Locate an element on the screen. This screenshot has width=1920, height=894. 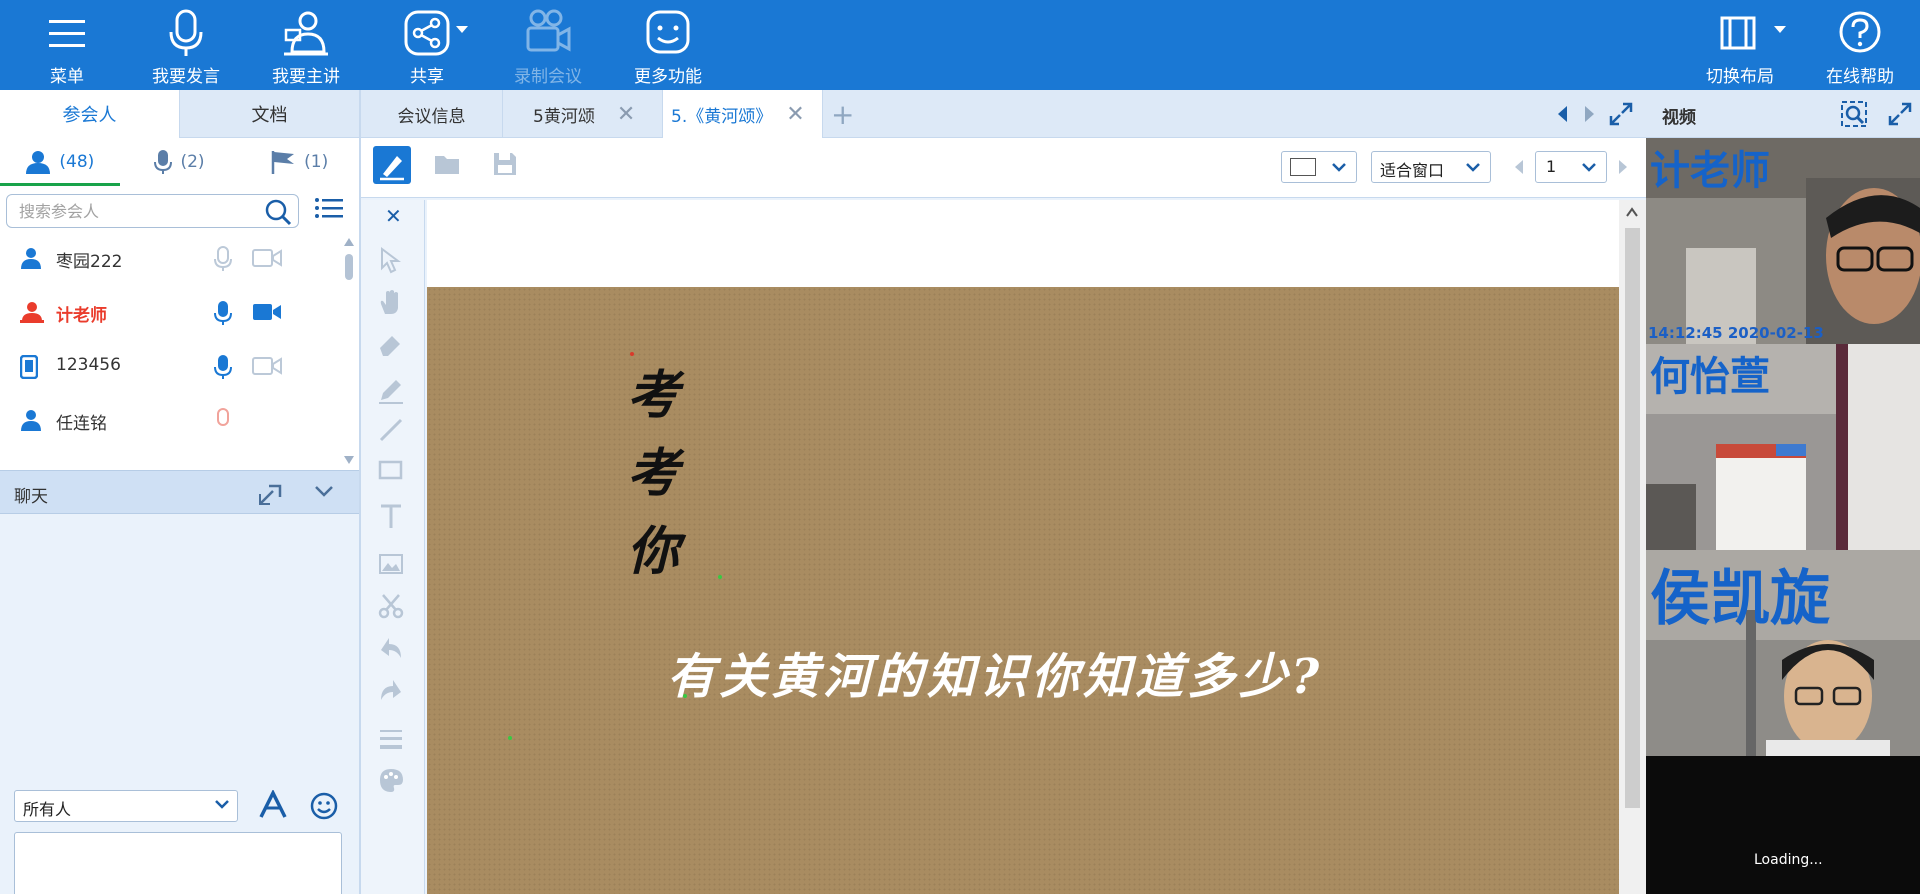
flag-icon is located at coordinates (283, 162).